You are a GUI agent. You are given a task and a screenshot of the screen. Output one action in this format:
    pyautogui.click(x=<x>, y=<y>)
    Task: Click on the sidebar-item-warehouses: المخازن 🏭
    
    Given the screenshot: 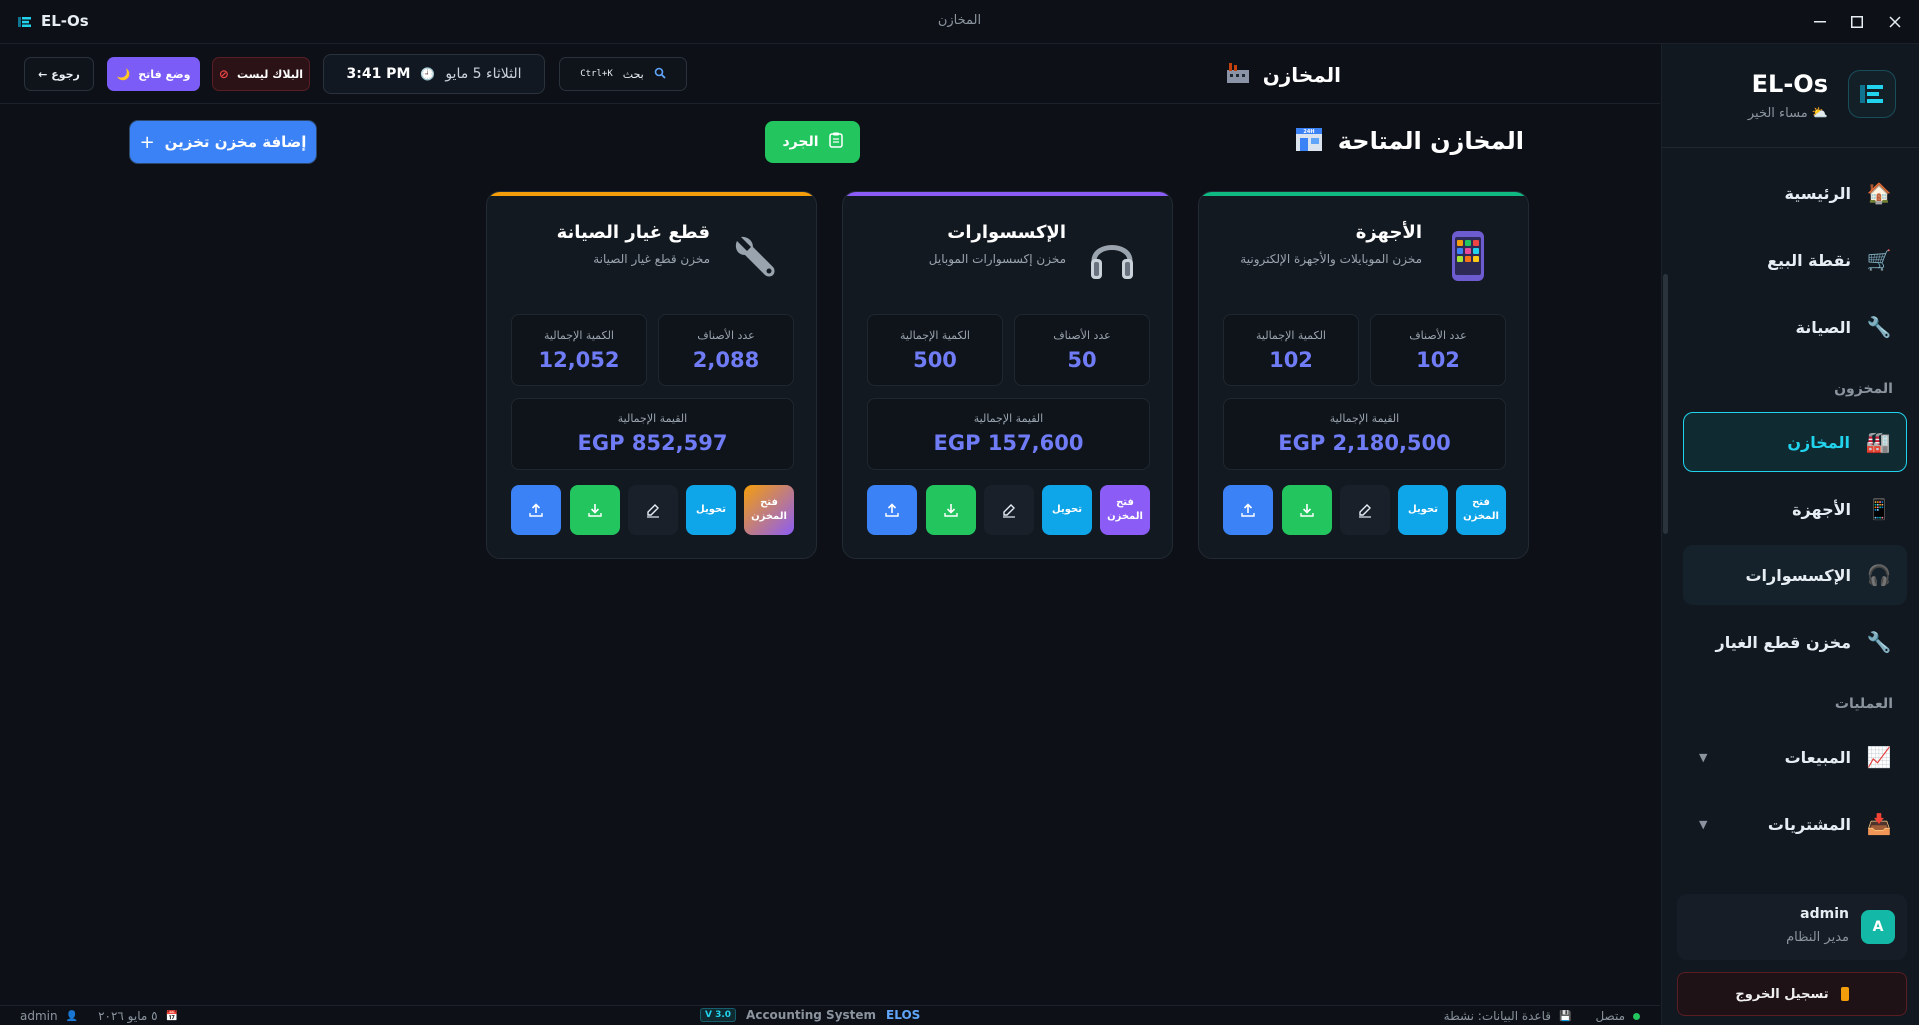 What is the action you would take?
    pyautogui.click(x=1795, y=442)
    